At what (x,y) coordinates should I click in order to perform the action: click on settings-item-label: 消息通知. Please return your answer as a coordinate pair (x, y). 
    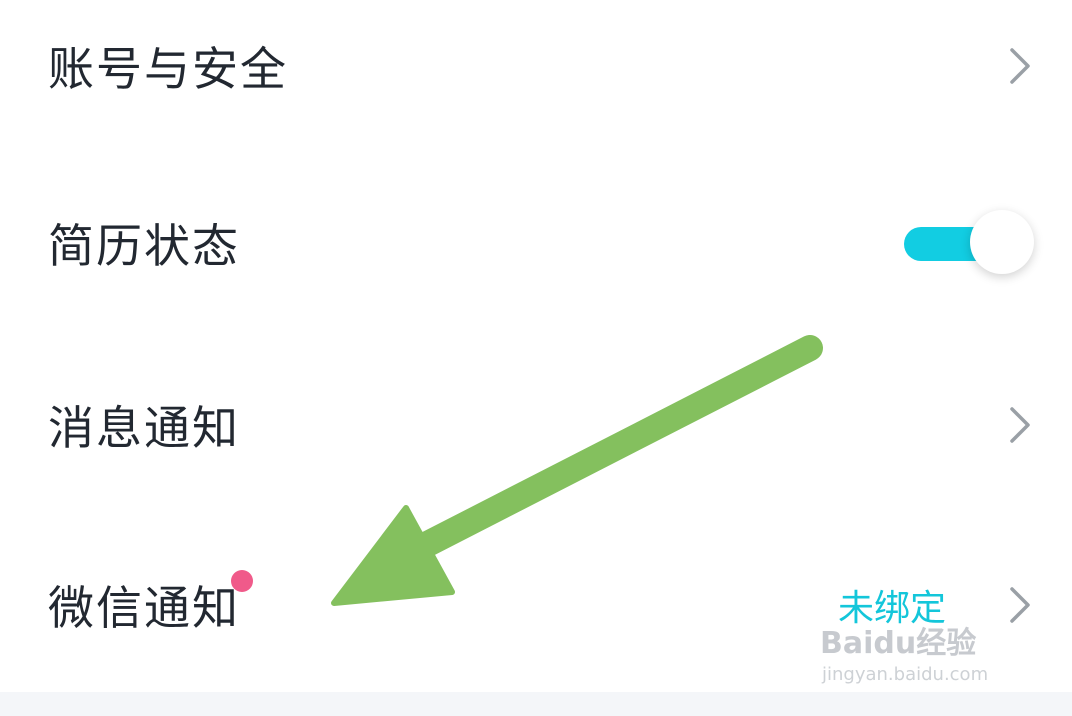
    Looking at the image, I should click on (144, 428).